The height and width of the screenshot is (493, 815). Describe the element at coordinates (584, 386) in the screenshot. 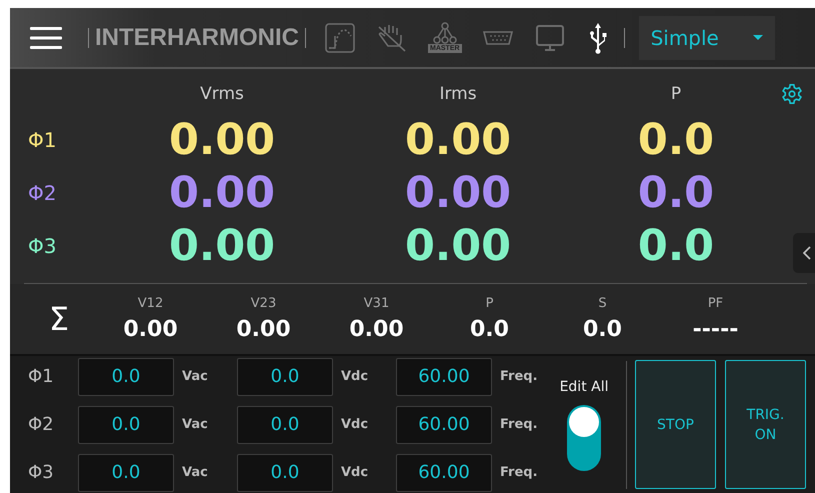

I see `edit-all-label: Edit All` at that location.